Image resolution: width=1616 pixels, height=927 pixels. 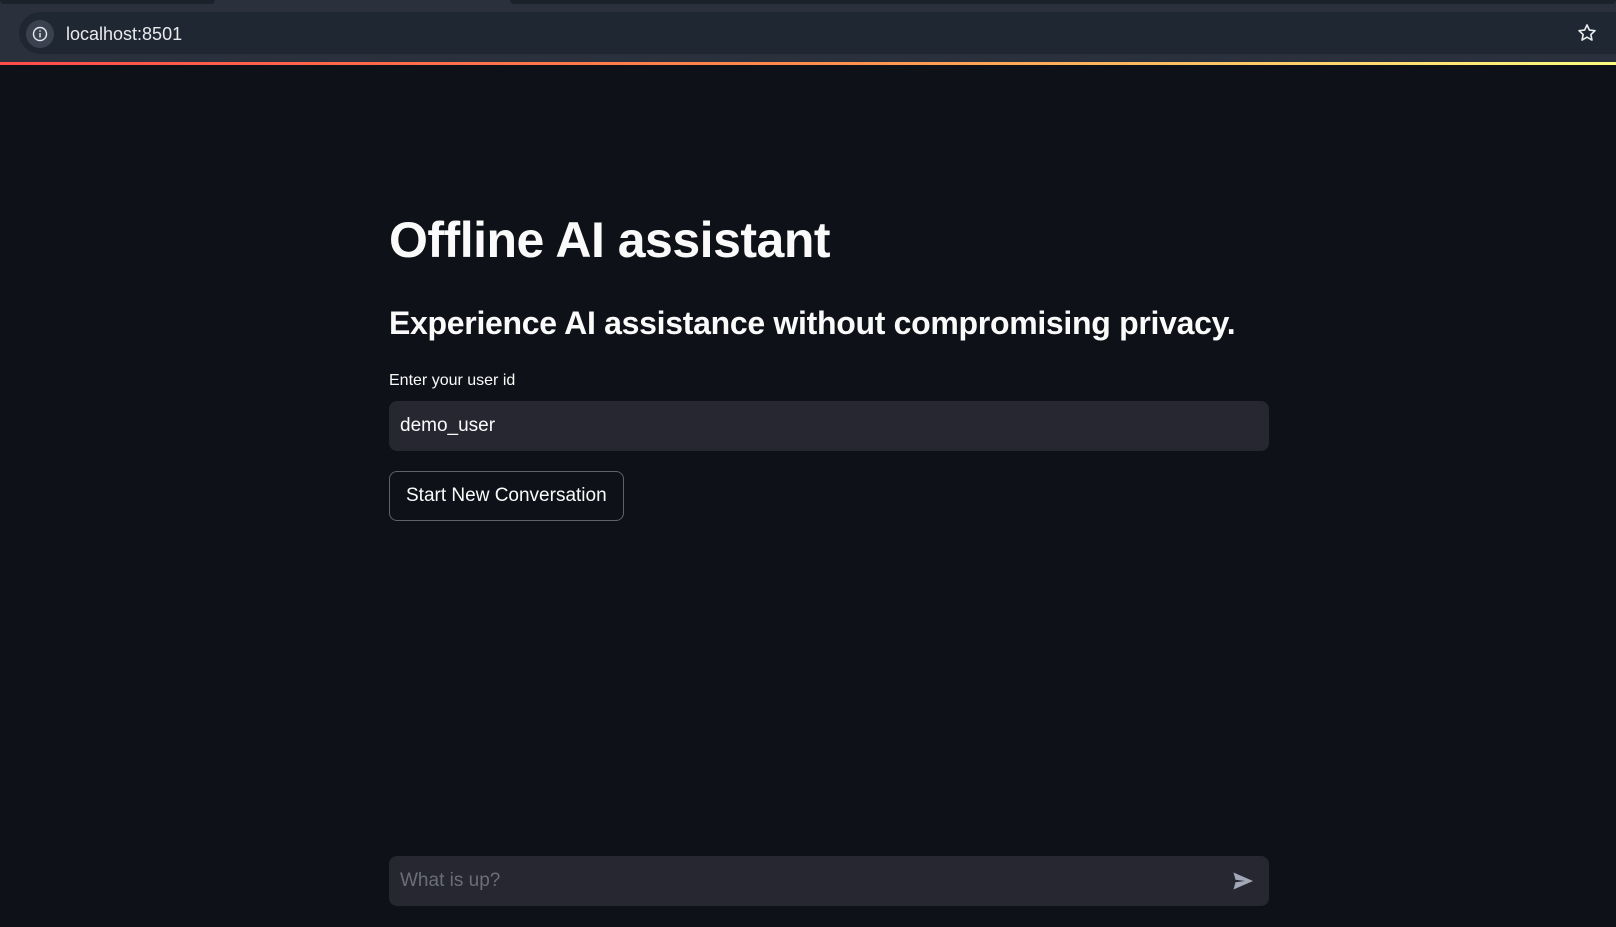 I want to click on start-new-conversation-label: Start New Conversation, so click(x=506, y=495).